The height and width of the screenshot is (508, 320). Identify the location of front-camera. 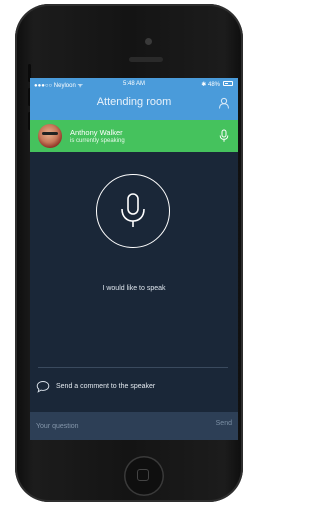
(148, 41).